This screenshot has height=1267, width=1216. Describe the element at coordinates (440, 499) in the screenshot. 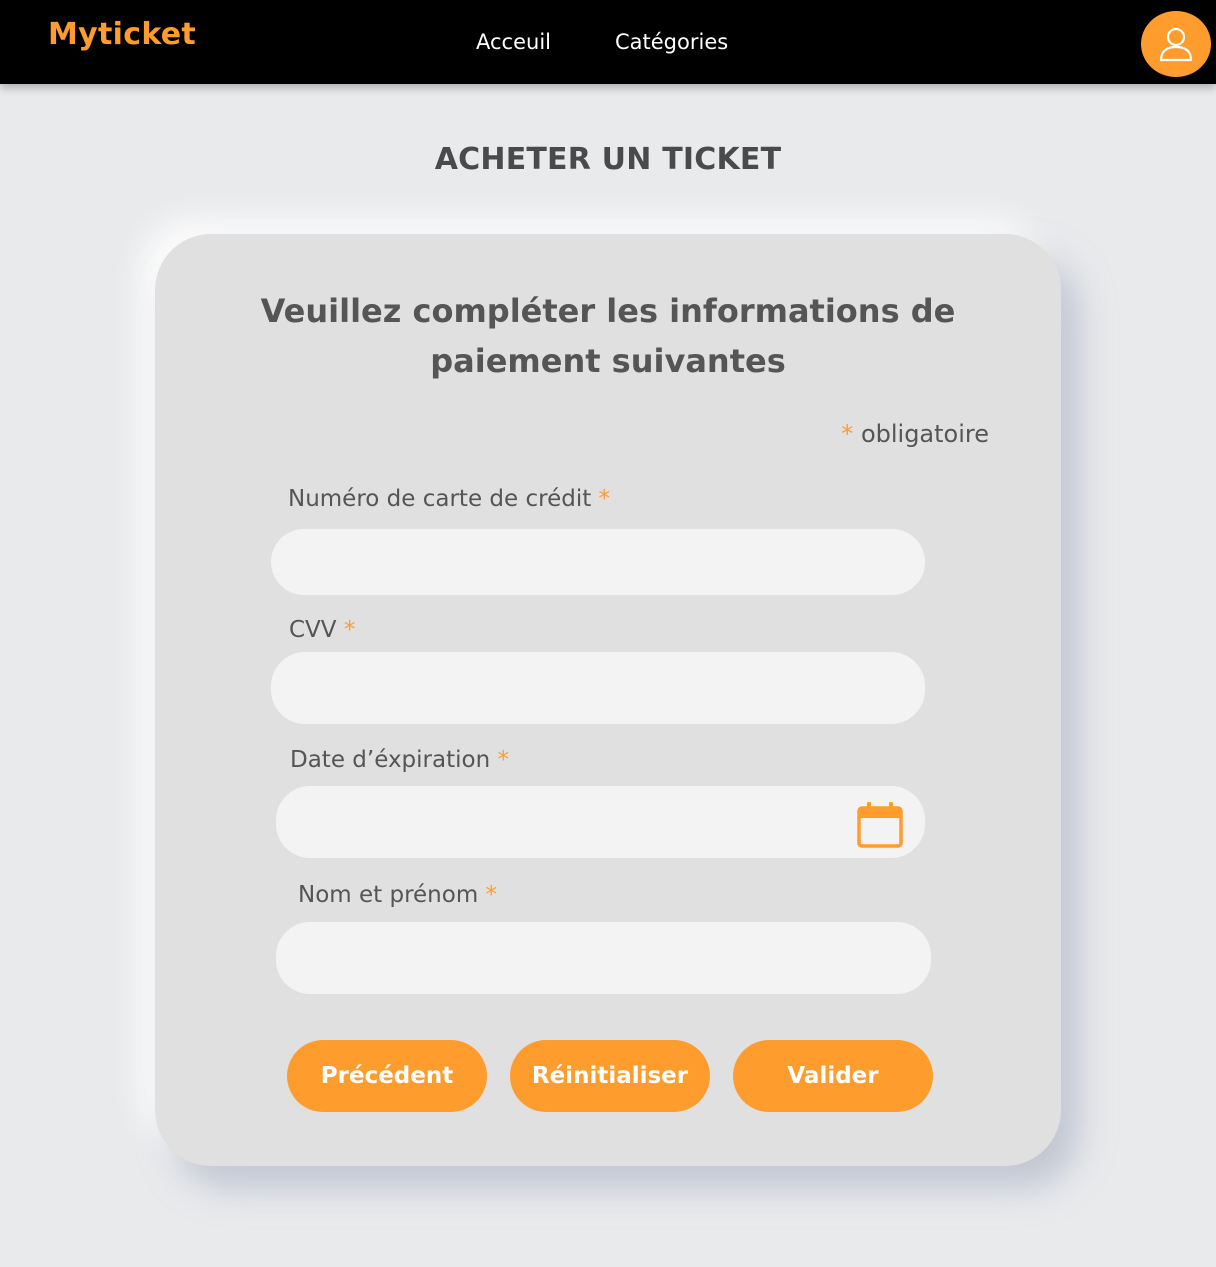

I see `card-number-label-text: Numéro de carte de crédit` at that location.